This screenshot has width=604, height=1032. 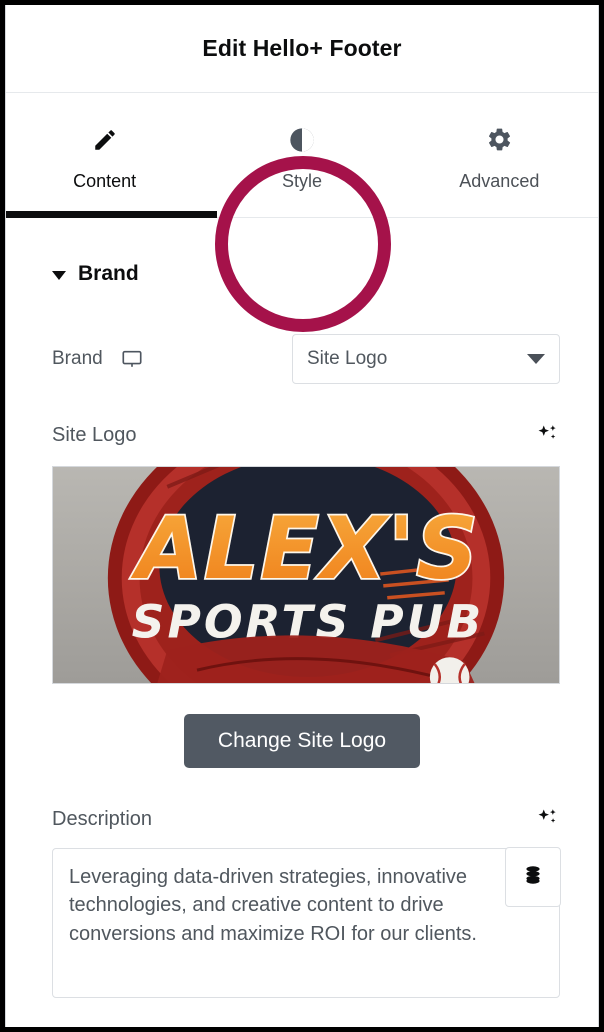 I want to click on brand-select-value: Site Logo, so click(x=347, y=358).